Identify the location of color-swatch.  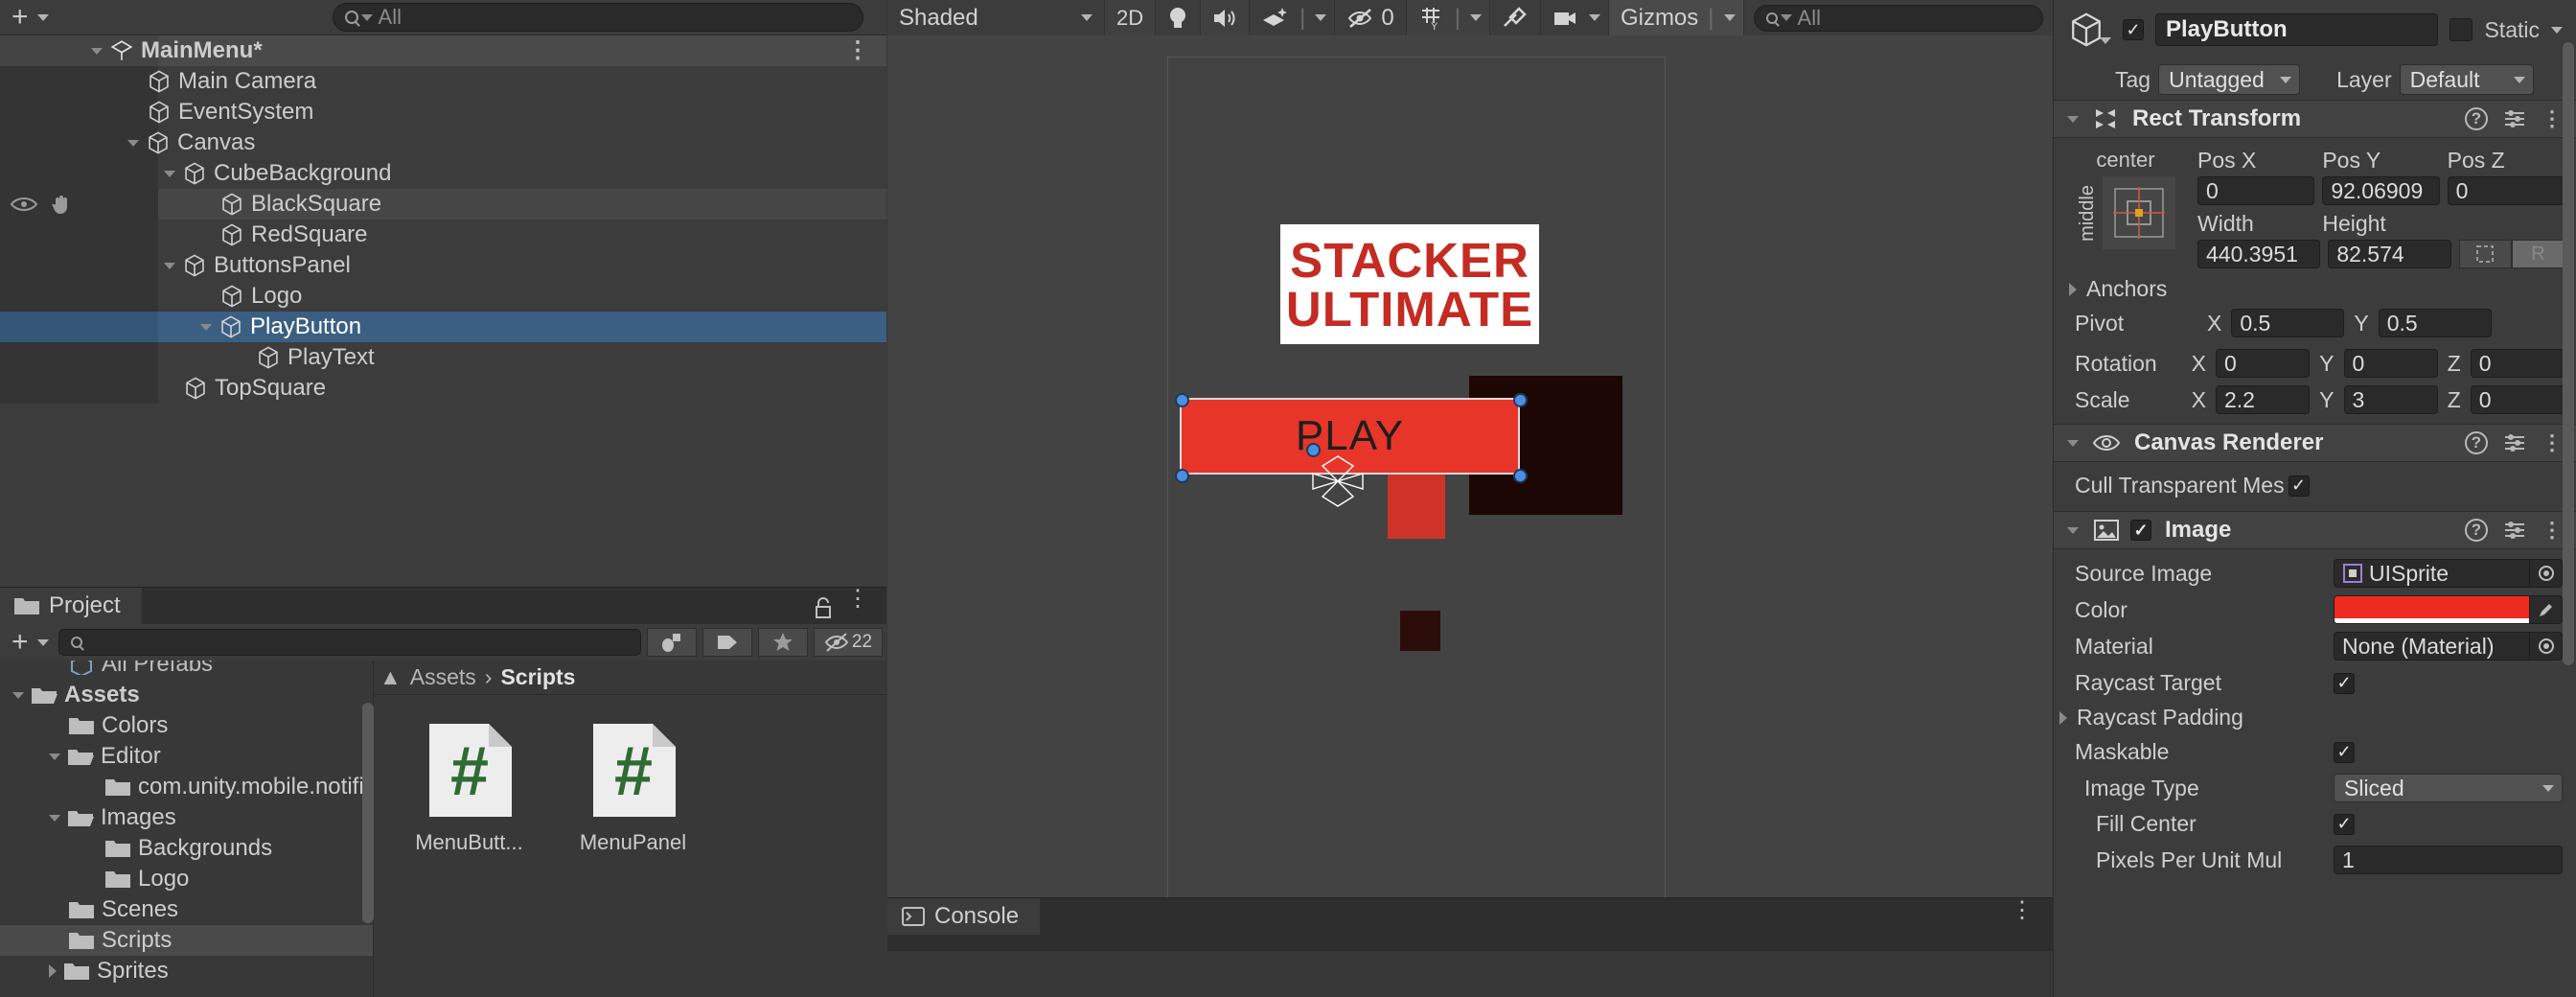
(2431, 609).